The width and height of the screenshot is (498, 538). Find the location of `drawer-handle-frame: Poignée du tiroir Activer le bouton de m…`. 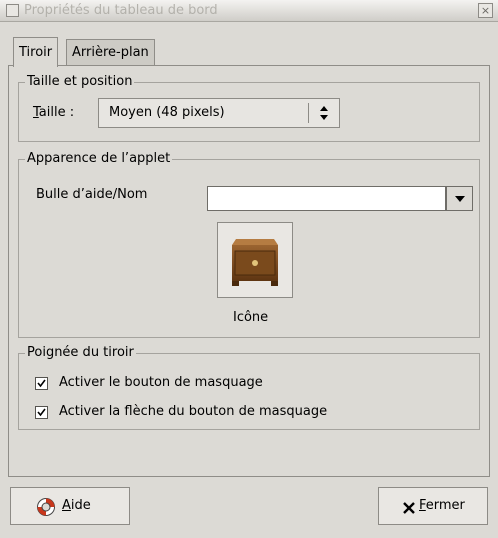

drawer-handle-frame: Poignée du tiroir Activer le bouton de m… is located at coordinates (249, 387).